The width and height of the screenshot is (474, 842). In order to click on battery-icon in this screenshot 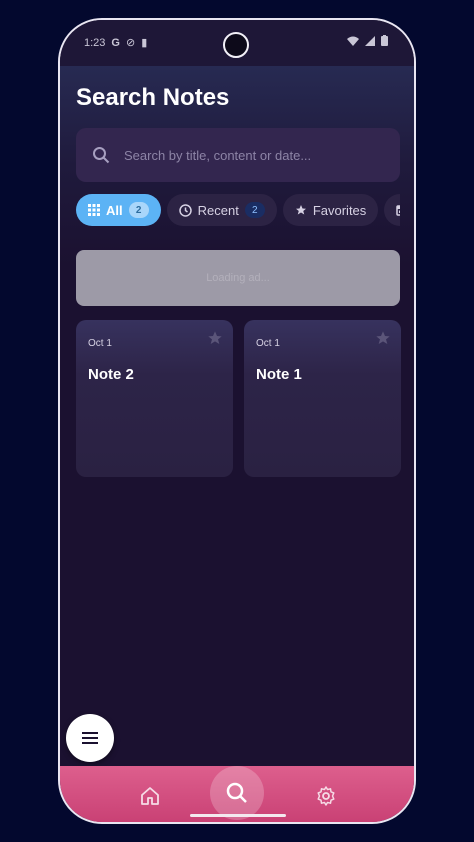, I will do `click(384, 40)`.